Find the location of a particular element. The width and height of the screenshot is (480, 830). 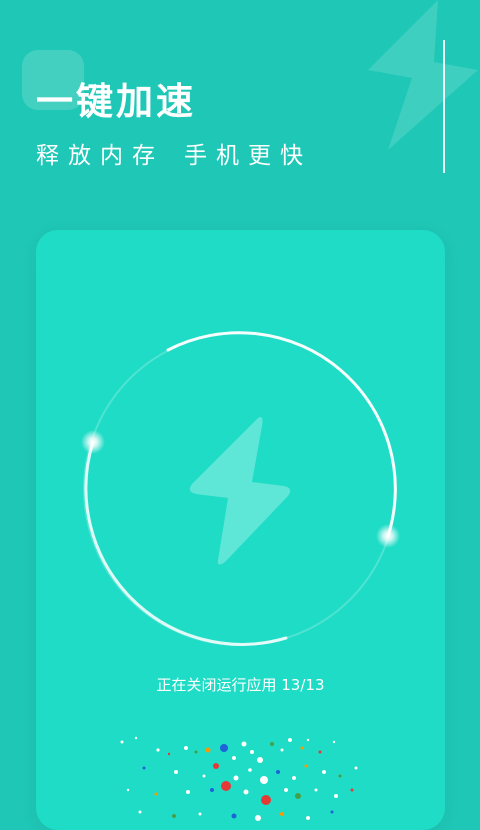

progress-ring-arc-left is located at coordinates (186, 543).